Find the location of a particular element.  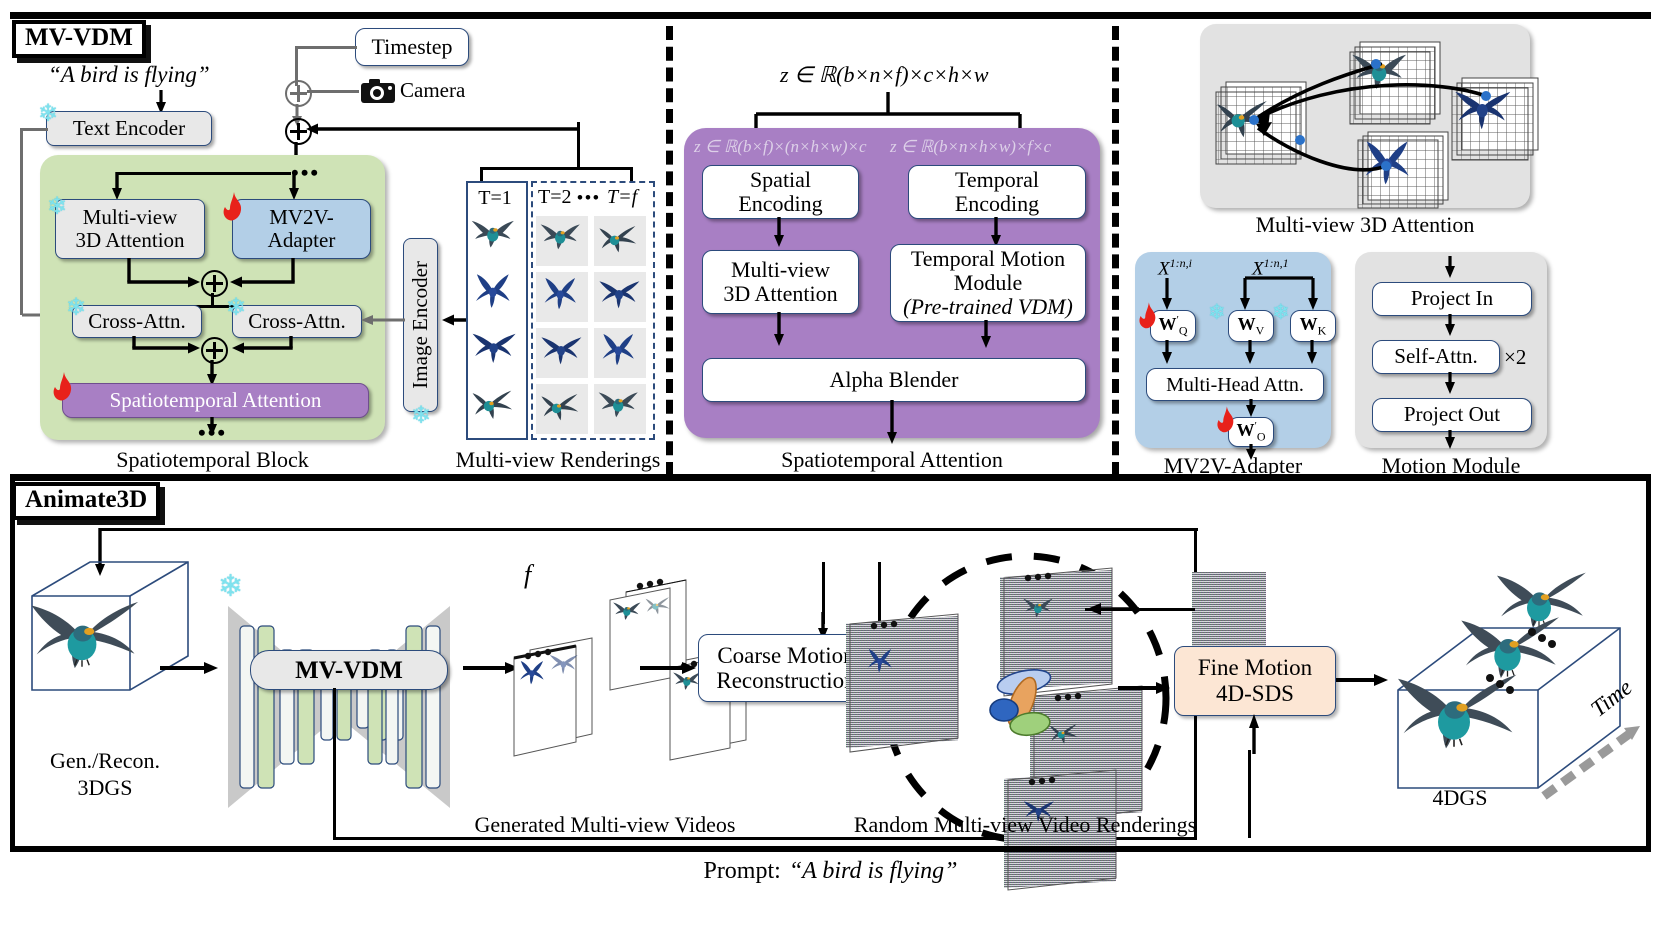

prompt-text-mvvdm: “A bird is flying” is located at coordinates (129, 74).